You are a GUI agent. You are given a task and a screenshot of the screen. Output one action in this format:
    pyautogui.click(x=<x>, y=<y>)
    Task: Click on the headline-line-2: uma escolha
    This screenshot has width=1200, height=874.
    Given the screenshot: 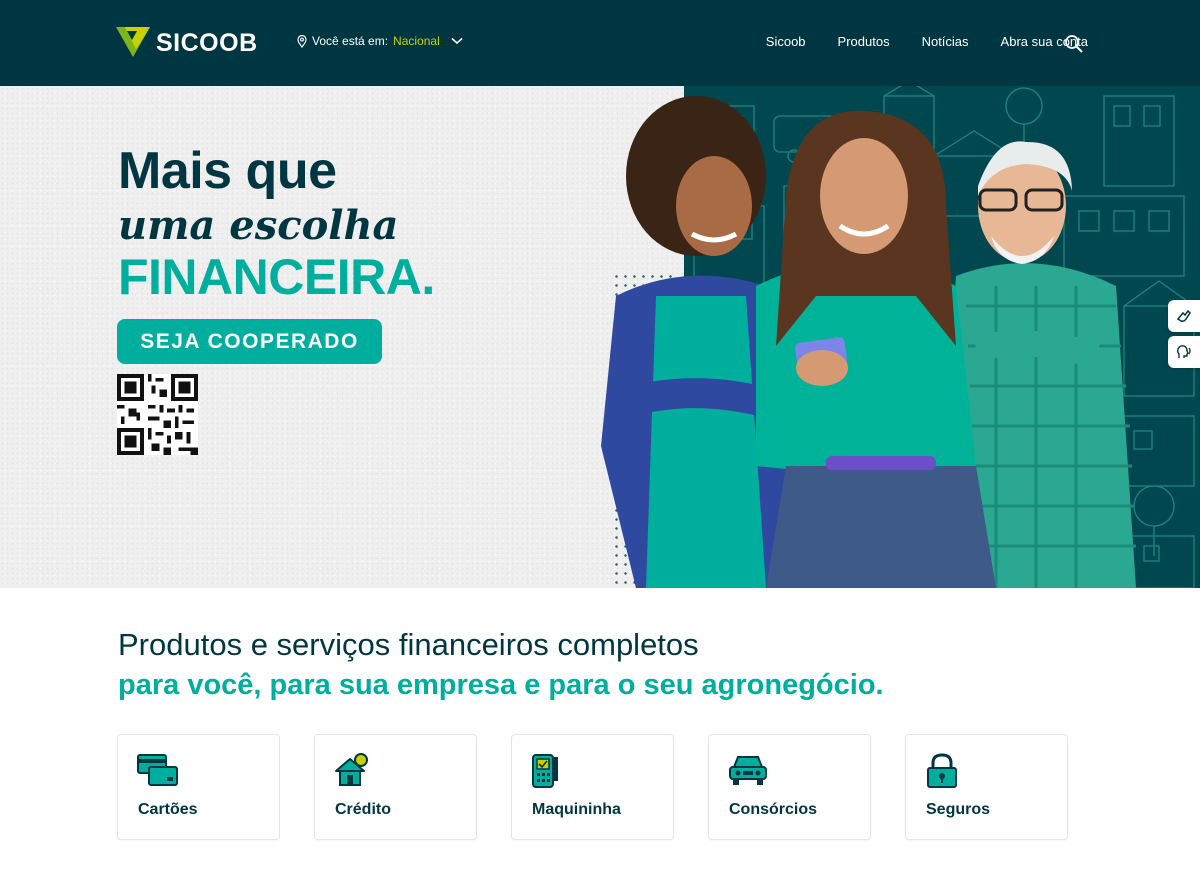 What is the action you would take?
    pyautogui.click(x=258, y=225)
    